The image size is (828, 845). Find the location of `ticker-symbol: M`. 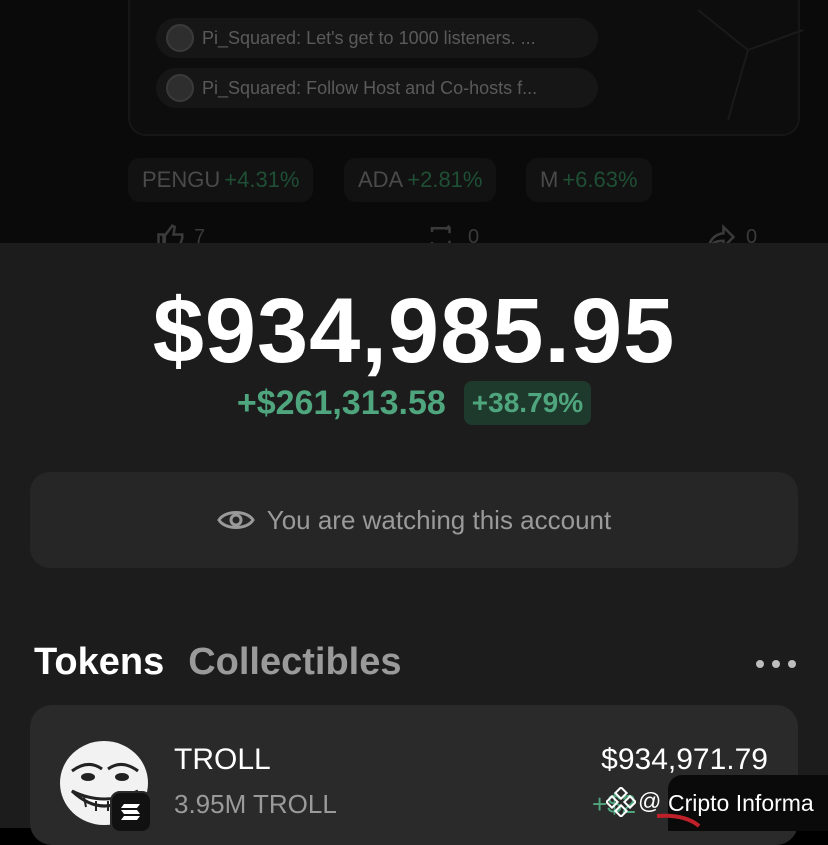

ticker-symbol: M is located at coordinates (549, 179).